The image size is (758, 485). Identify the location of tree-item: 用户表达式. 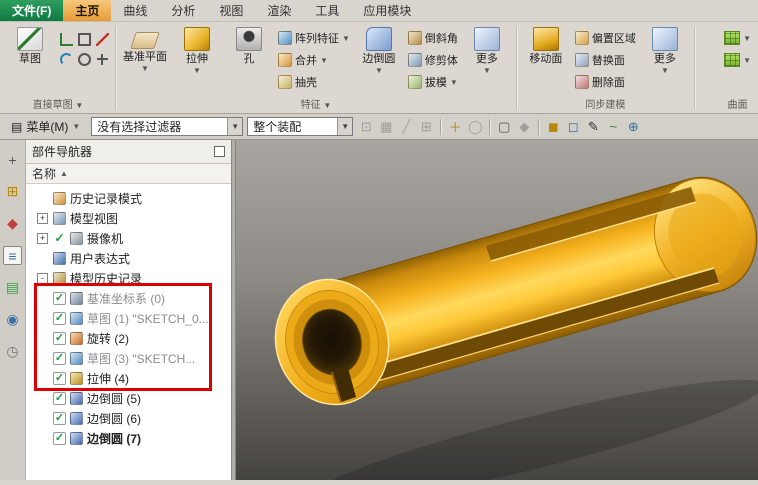
(128, 258).